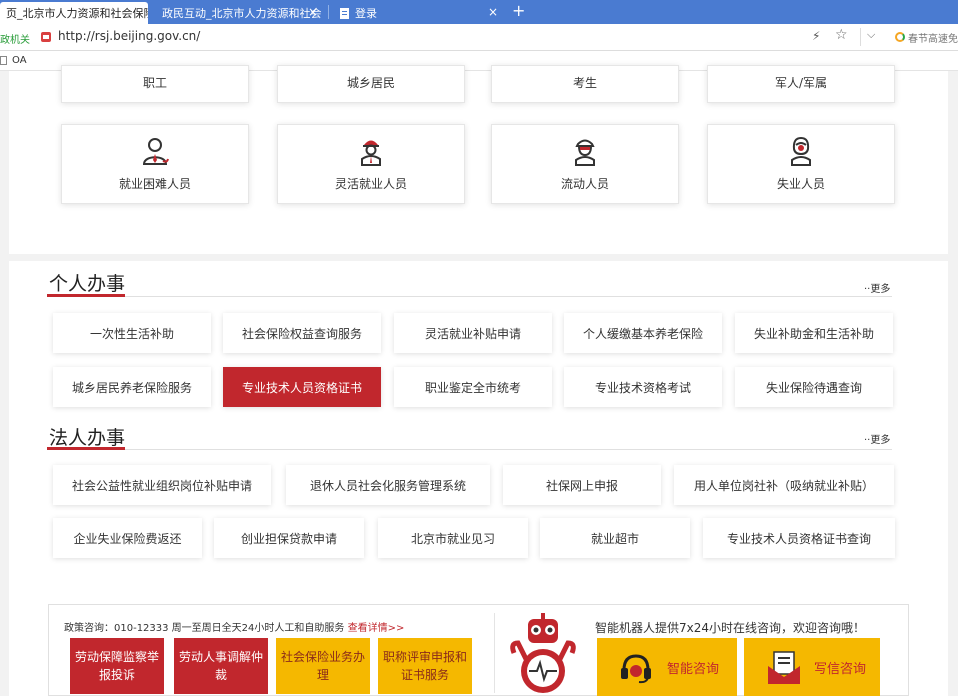  Describe the element at coordinates (127, 538) in the screenshot. I see `service-button: 企业失业保险费返还` at that location.